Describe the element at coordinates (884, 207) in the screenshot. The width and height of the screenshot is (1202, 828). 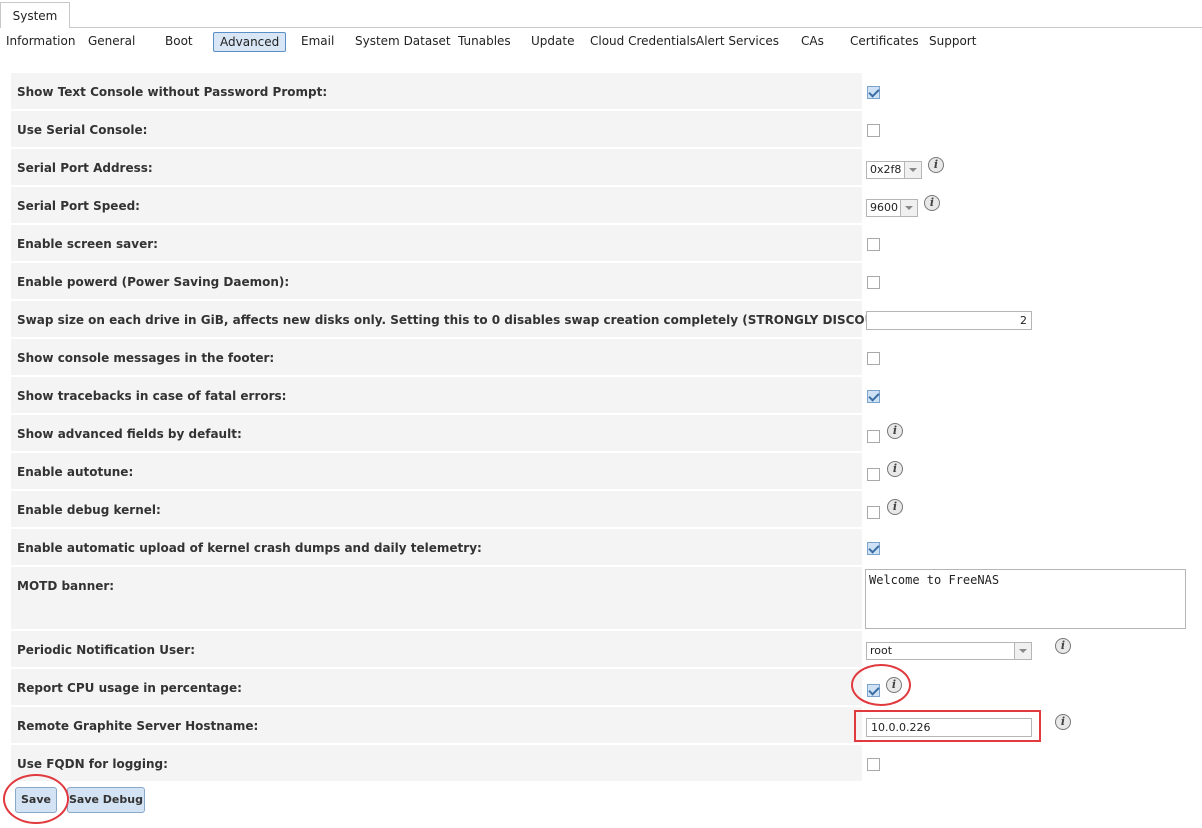
I see `serial-port-speed-value: 9600` at that location.